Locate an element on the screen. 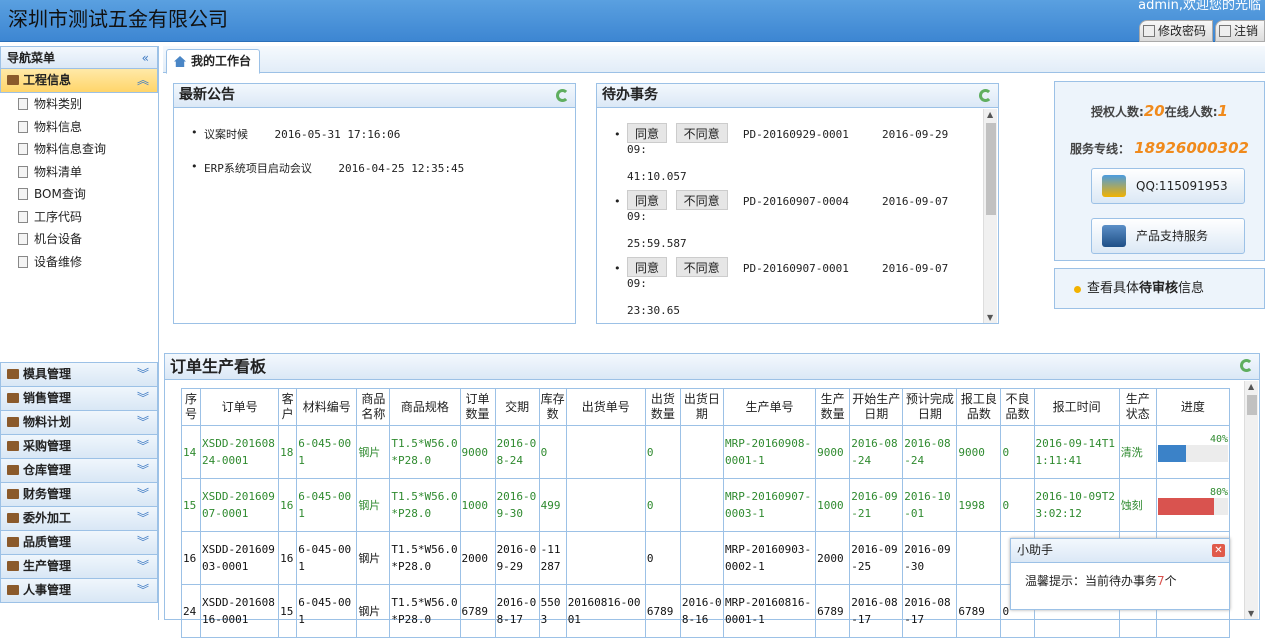 The width and height of the screenshot is (1265, 638). sidebar-group: 物料计划 ︾ is located at coordinates (79, 423).